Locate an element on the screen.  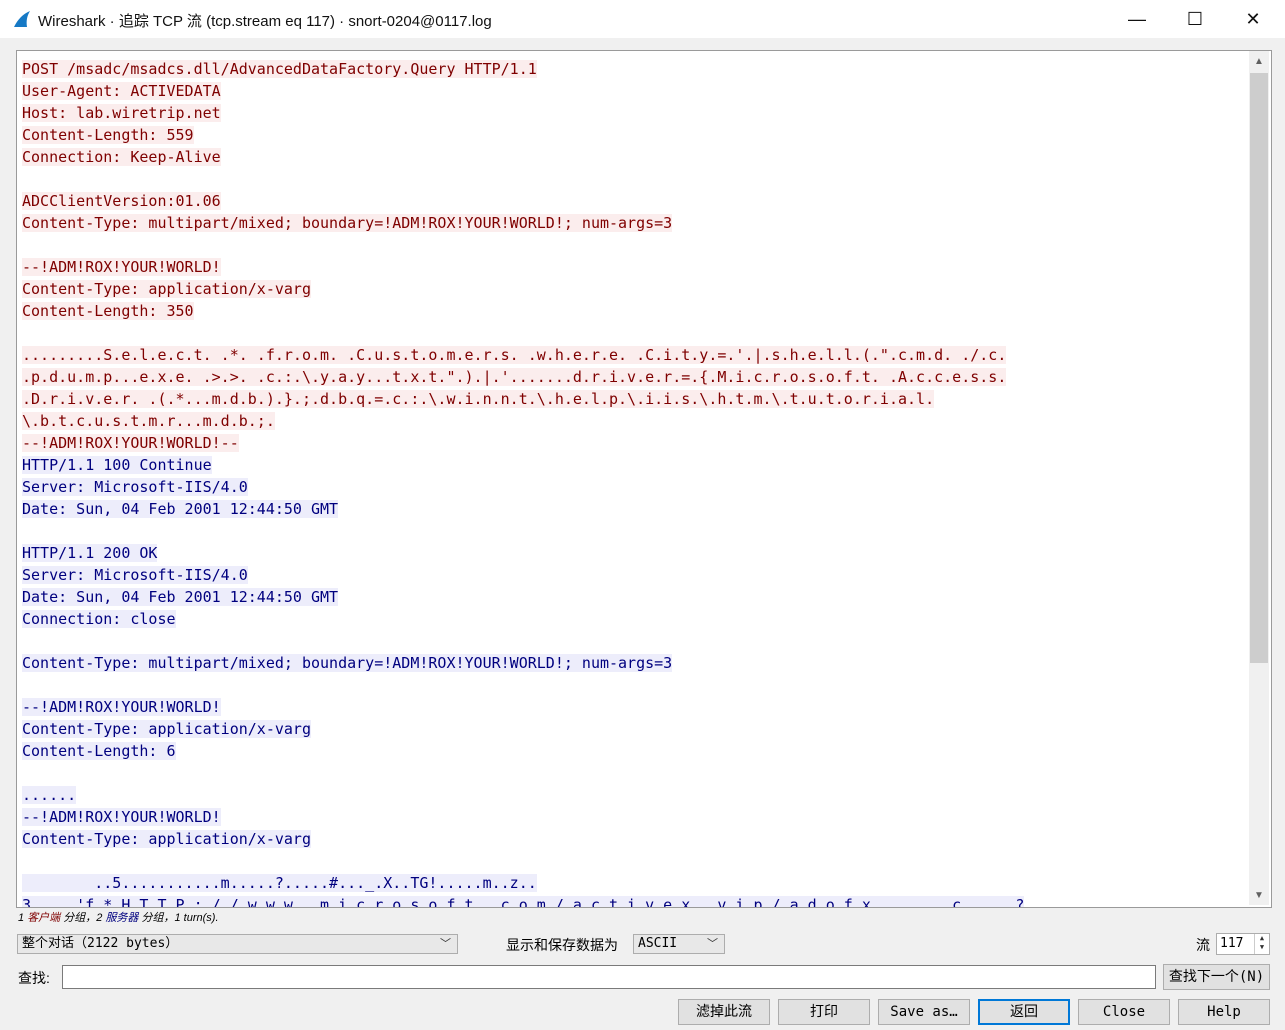
server-label: 服务器 is located at coordinates (122, 918).